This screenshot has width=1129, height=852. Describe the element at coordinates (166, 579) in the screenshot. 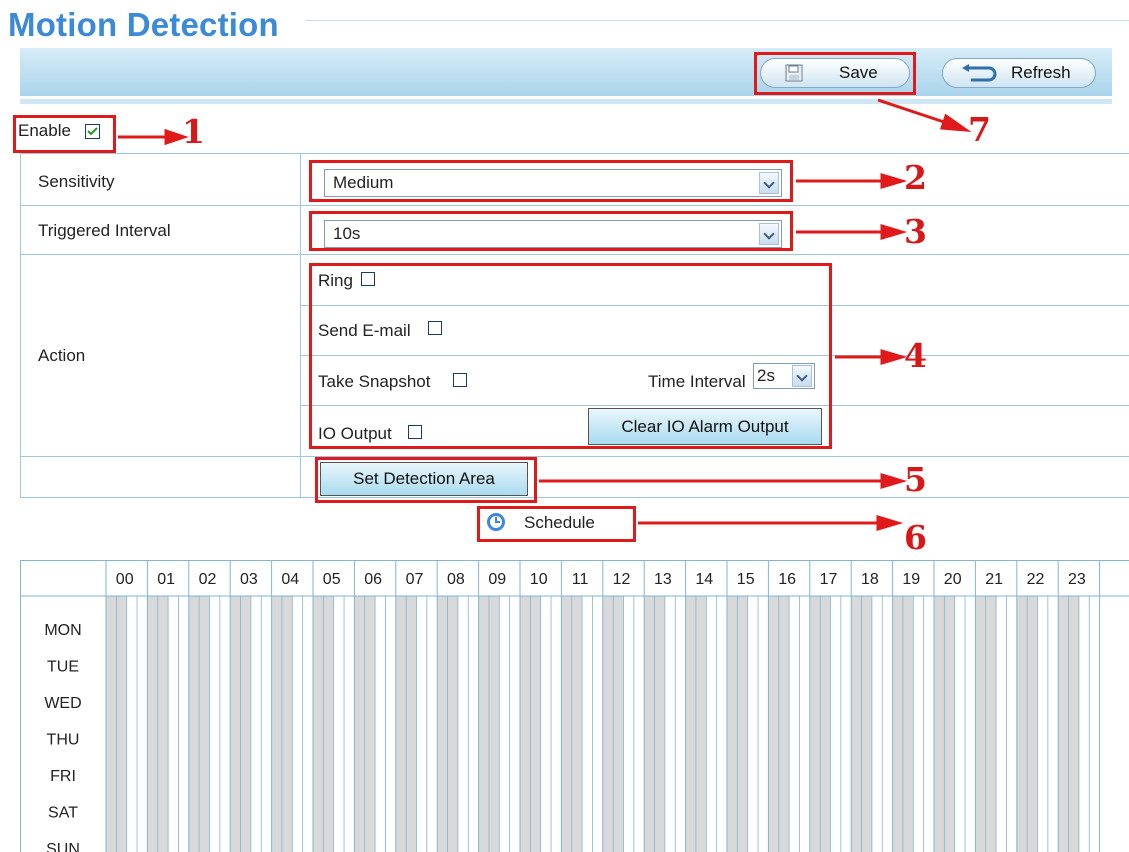

I see `schedule-hour-label: 01` at that location.